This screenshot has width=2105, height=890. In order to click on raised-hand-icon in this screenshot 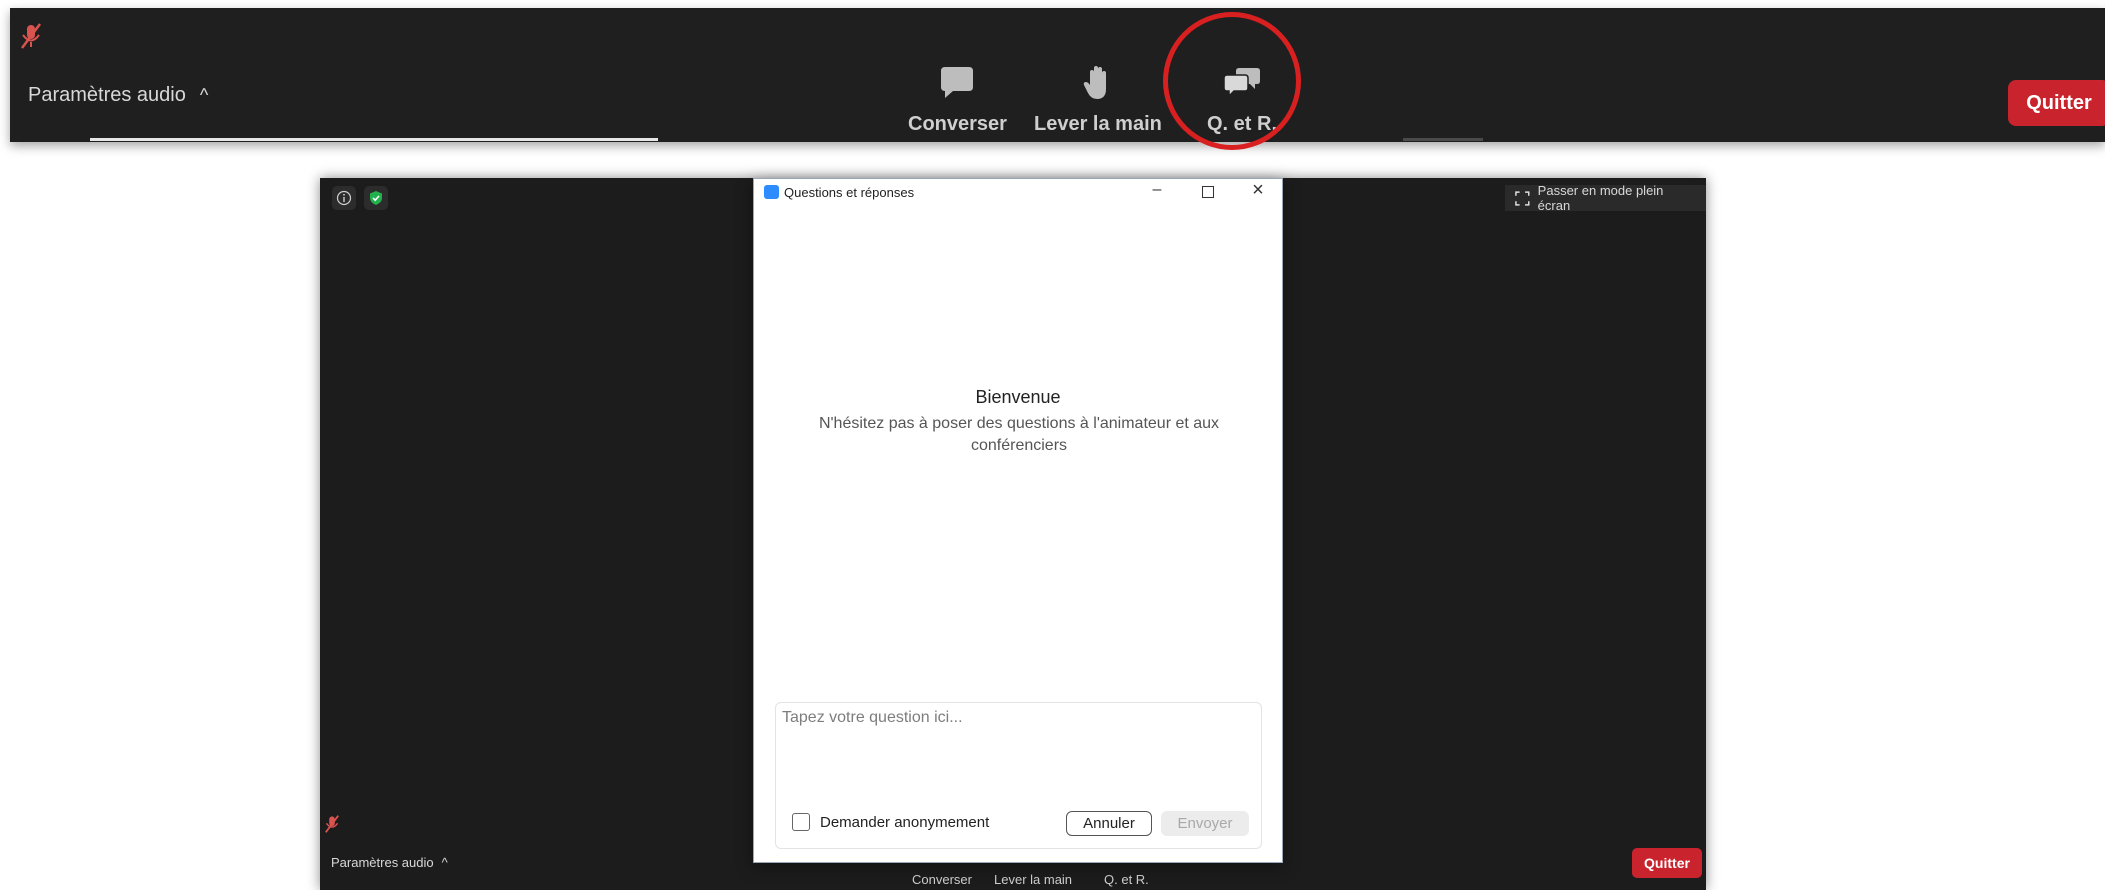, I will do `click(1094, 82)`.